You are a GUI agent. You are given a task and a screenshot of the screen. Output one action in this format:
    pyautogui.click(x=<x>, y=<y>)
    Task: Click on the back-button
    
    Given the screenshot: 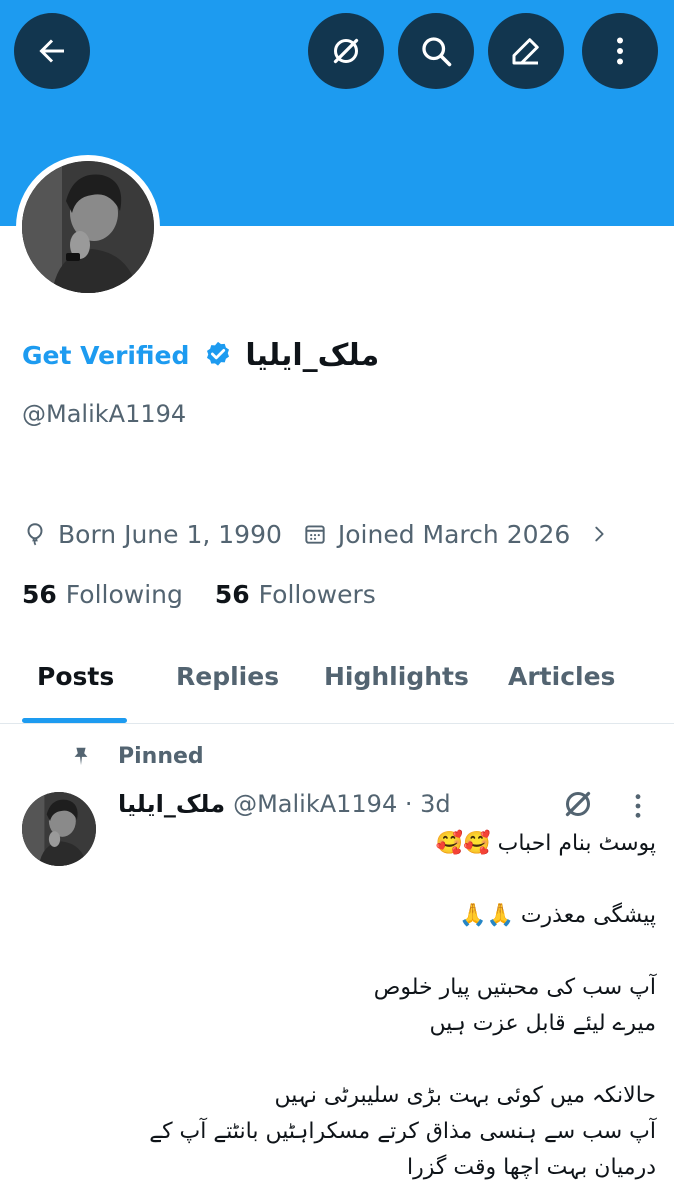 What is the action you would take?
    pyautogui.click(x=52, y=51)
    